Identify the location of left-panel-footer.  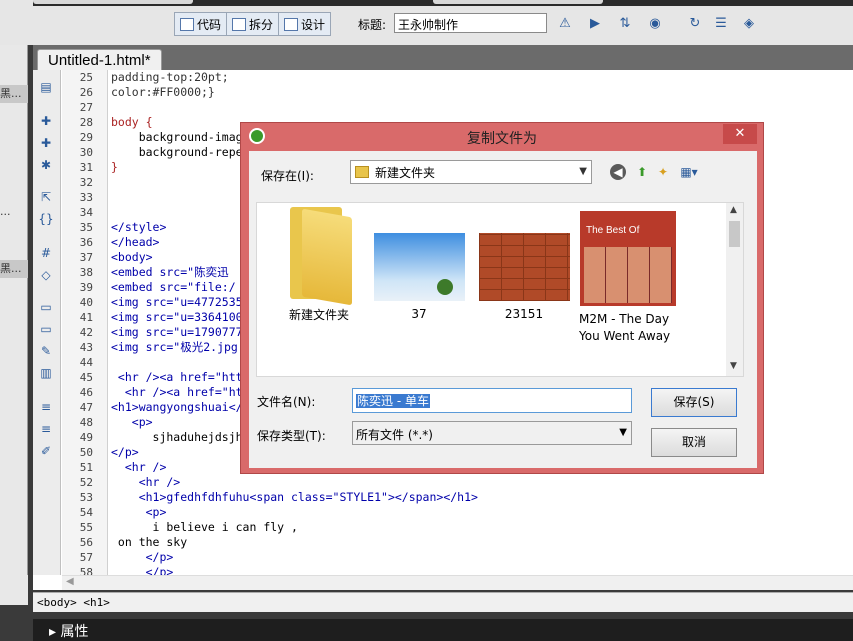
(14, 590).